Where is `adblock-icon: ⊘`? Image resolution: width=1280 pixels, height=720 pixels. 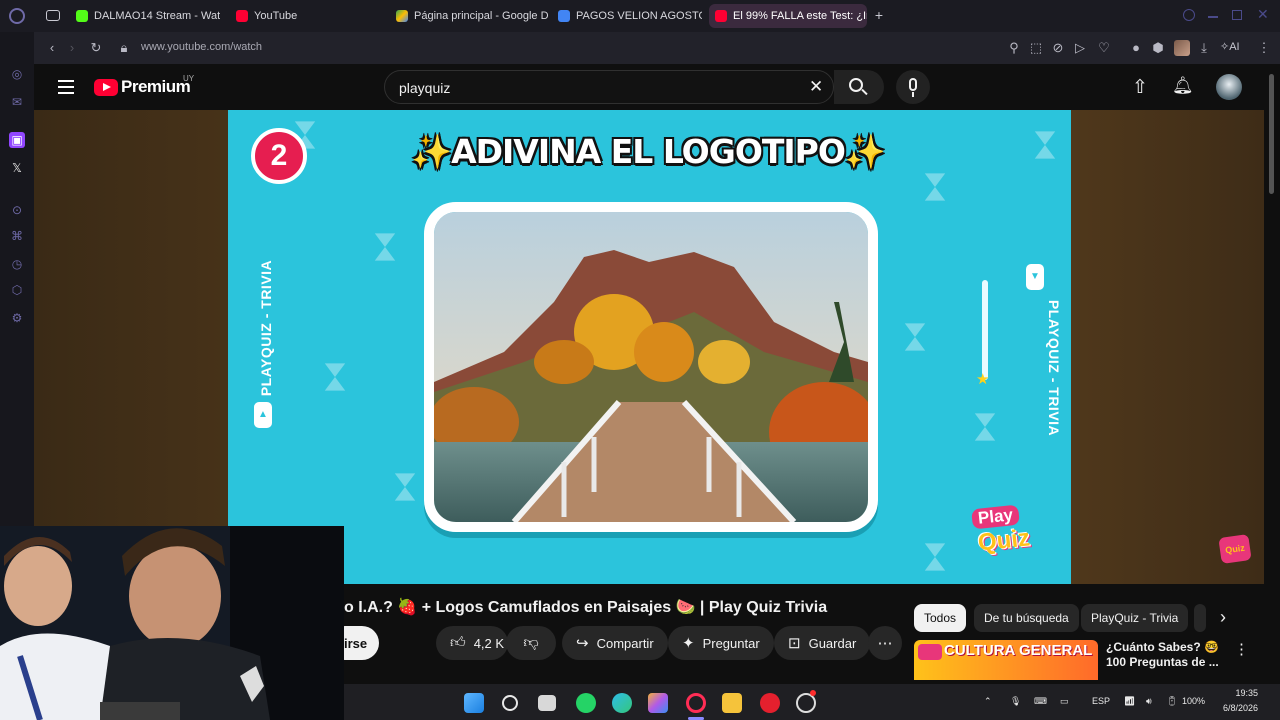 adblock-icon: ⊘ is located at coordinates (1058, 48).